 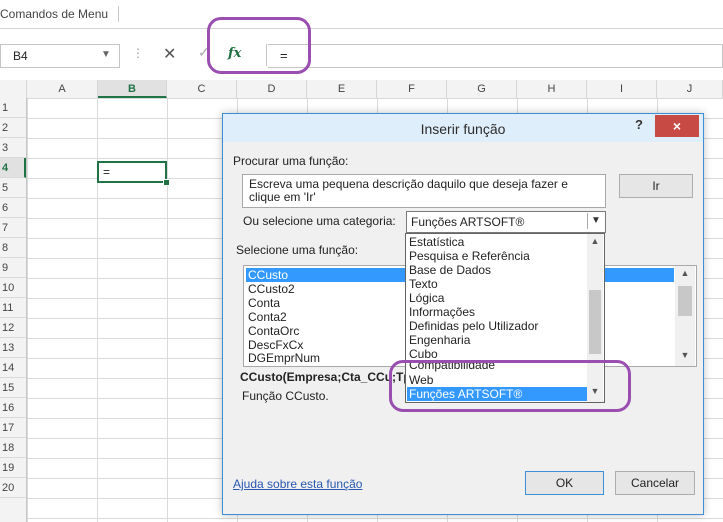 What do you see at coordinates (622, 89) in the screenshot?
I see `column-header-i: I` at bounding box center [622, 89].